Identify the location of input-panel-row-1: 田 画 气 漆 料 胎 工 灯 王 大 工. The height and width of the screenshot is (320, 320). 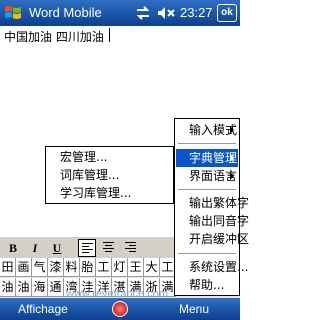
(88, 267).